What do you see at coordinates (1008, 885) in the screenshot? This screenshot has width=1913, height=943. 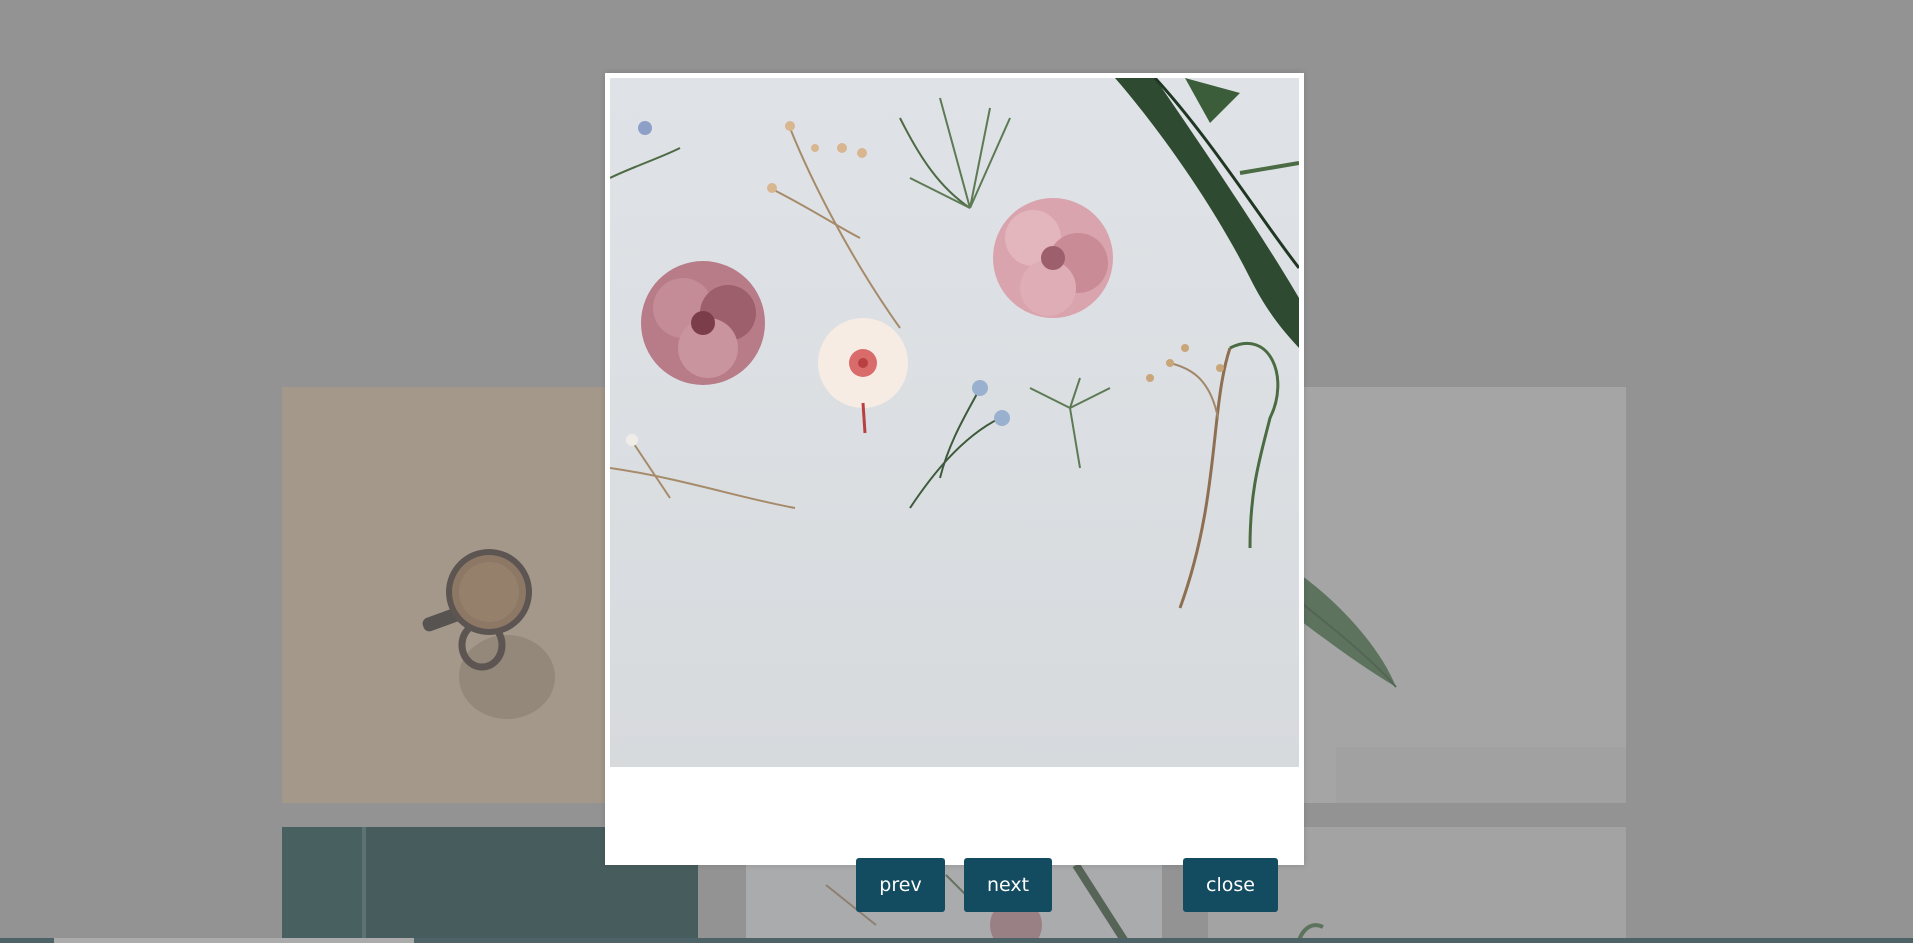 I see `next-button: next` at bounding box center [1008, 885].